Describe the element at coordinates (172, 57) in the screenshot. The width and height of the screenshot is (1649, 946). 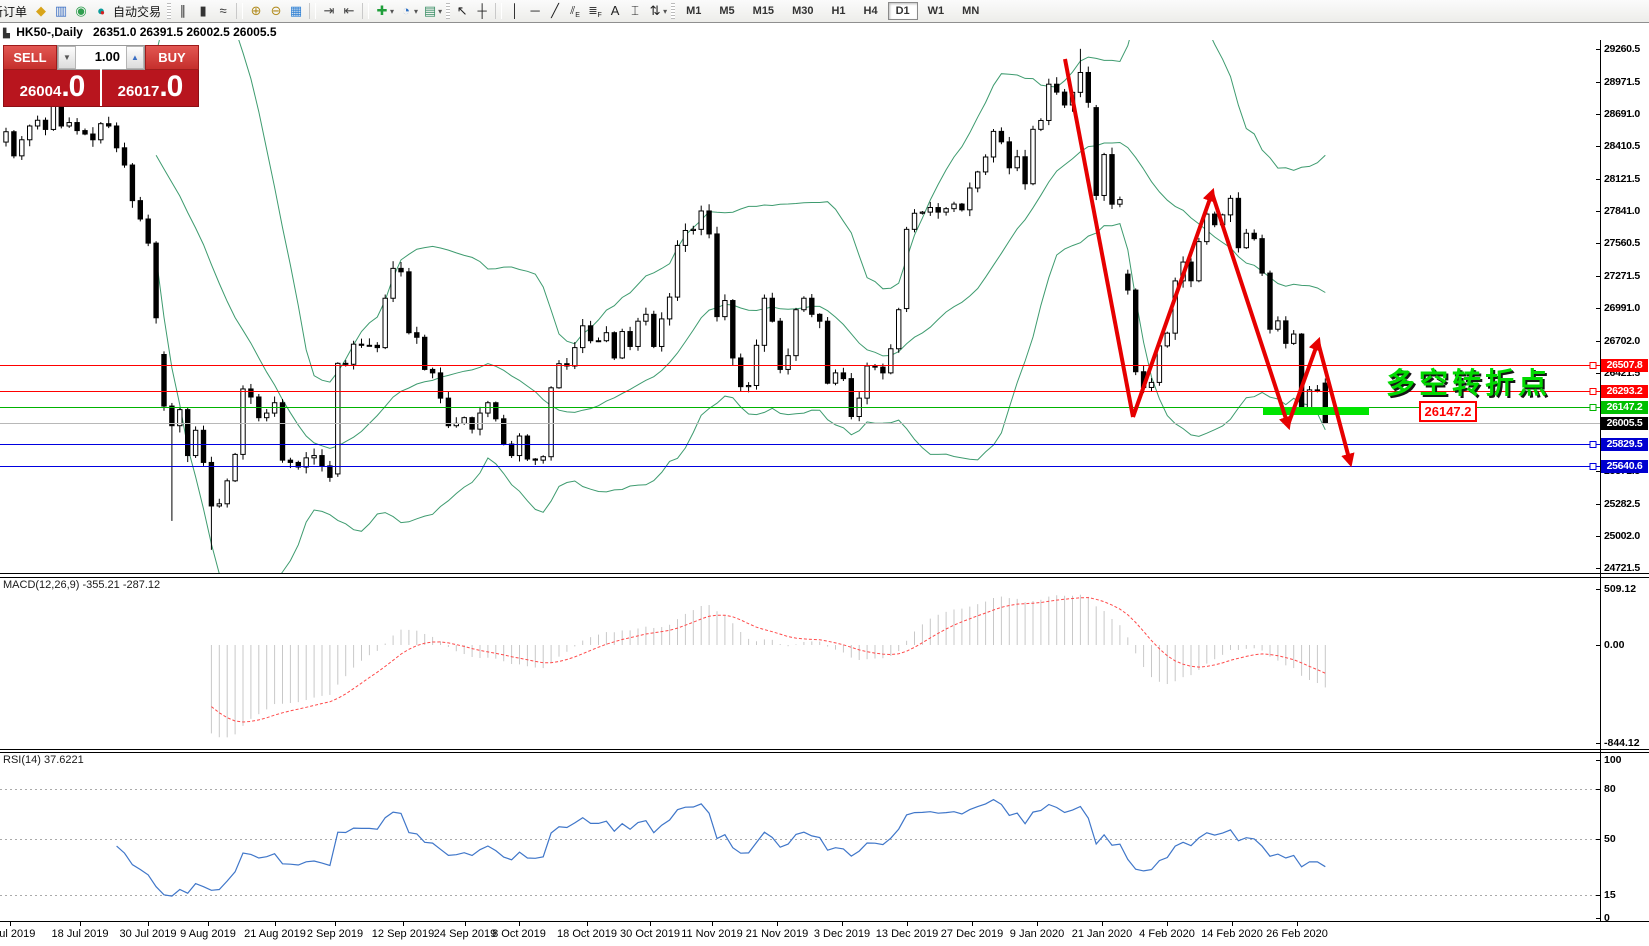
I see `buy-button: BUY` at that location.